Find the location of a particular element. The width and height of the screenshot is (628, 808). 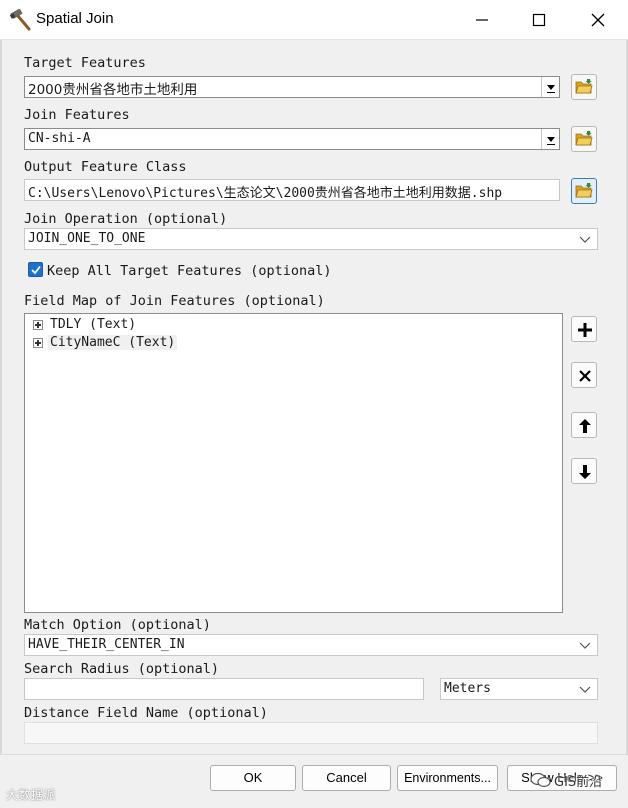

window-title: Spatial Join is located at coordinates (75, 18).